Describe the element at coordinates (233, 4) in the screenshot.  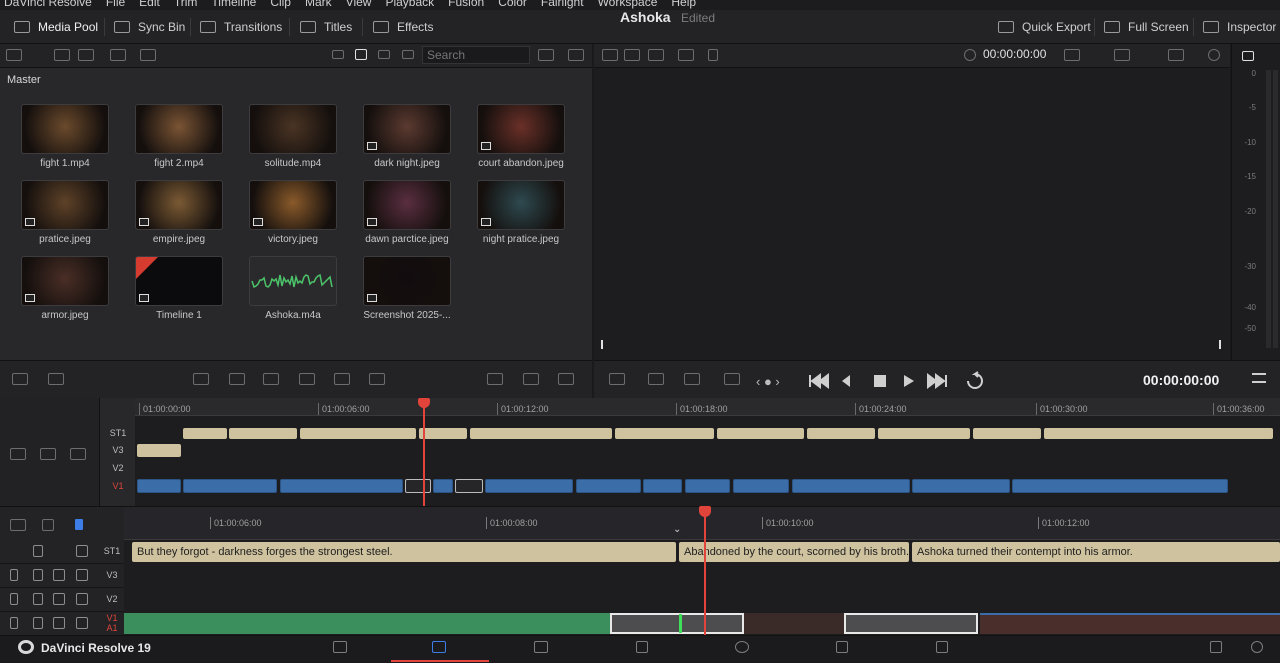
I see `menu-item: Timeline` at that location.